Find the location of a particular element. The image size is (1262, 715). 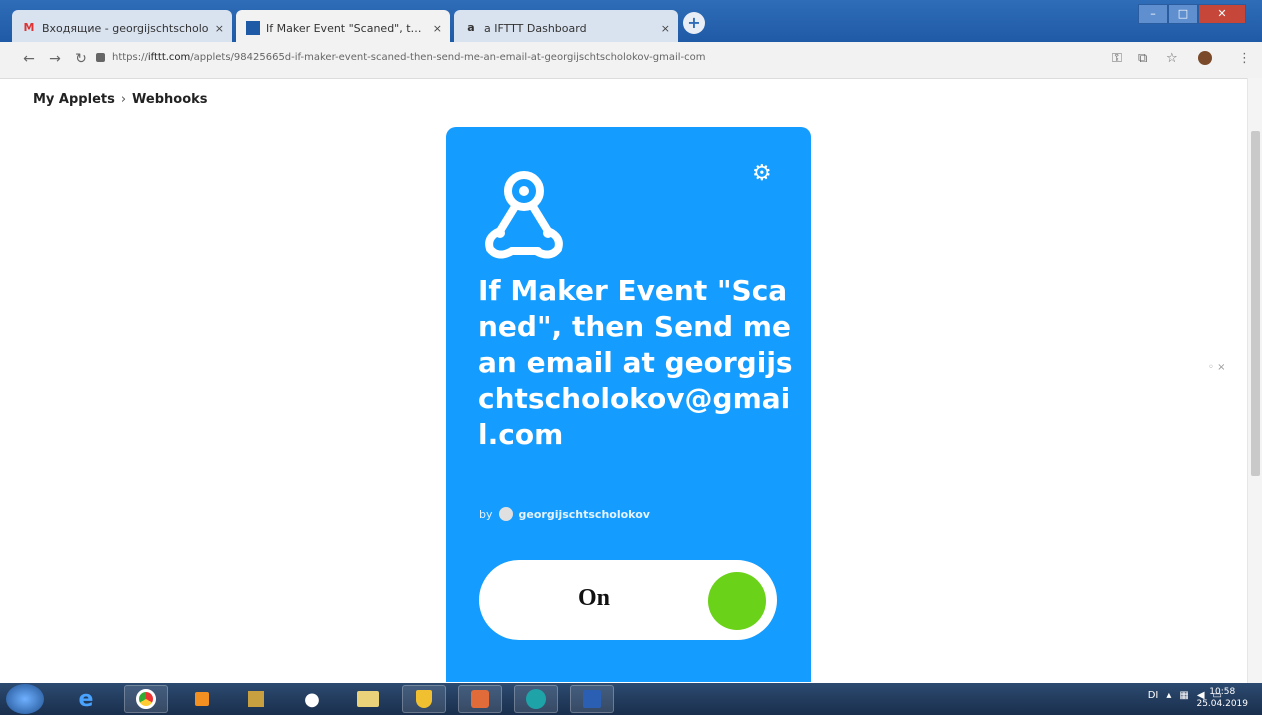

breadcrumb-my-applets: My Applets is located at coordinates (74, 99).